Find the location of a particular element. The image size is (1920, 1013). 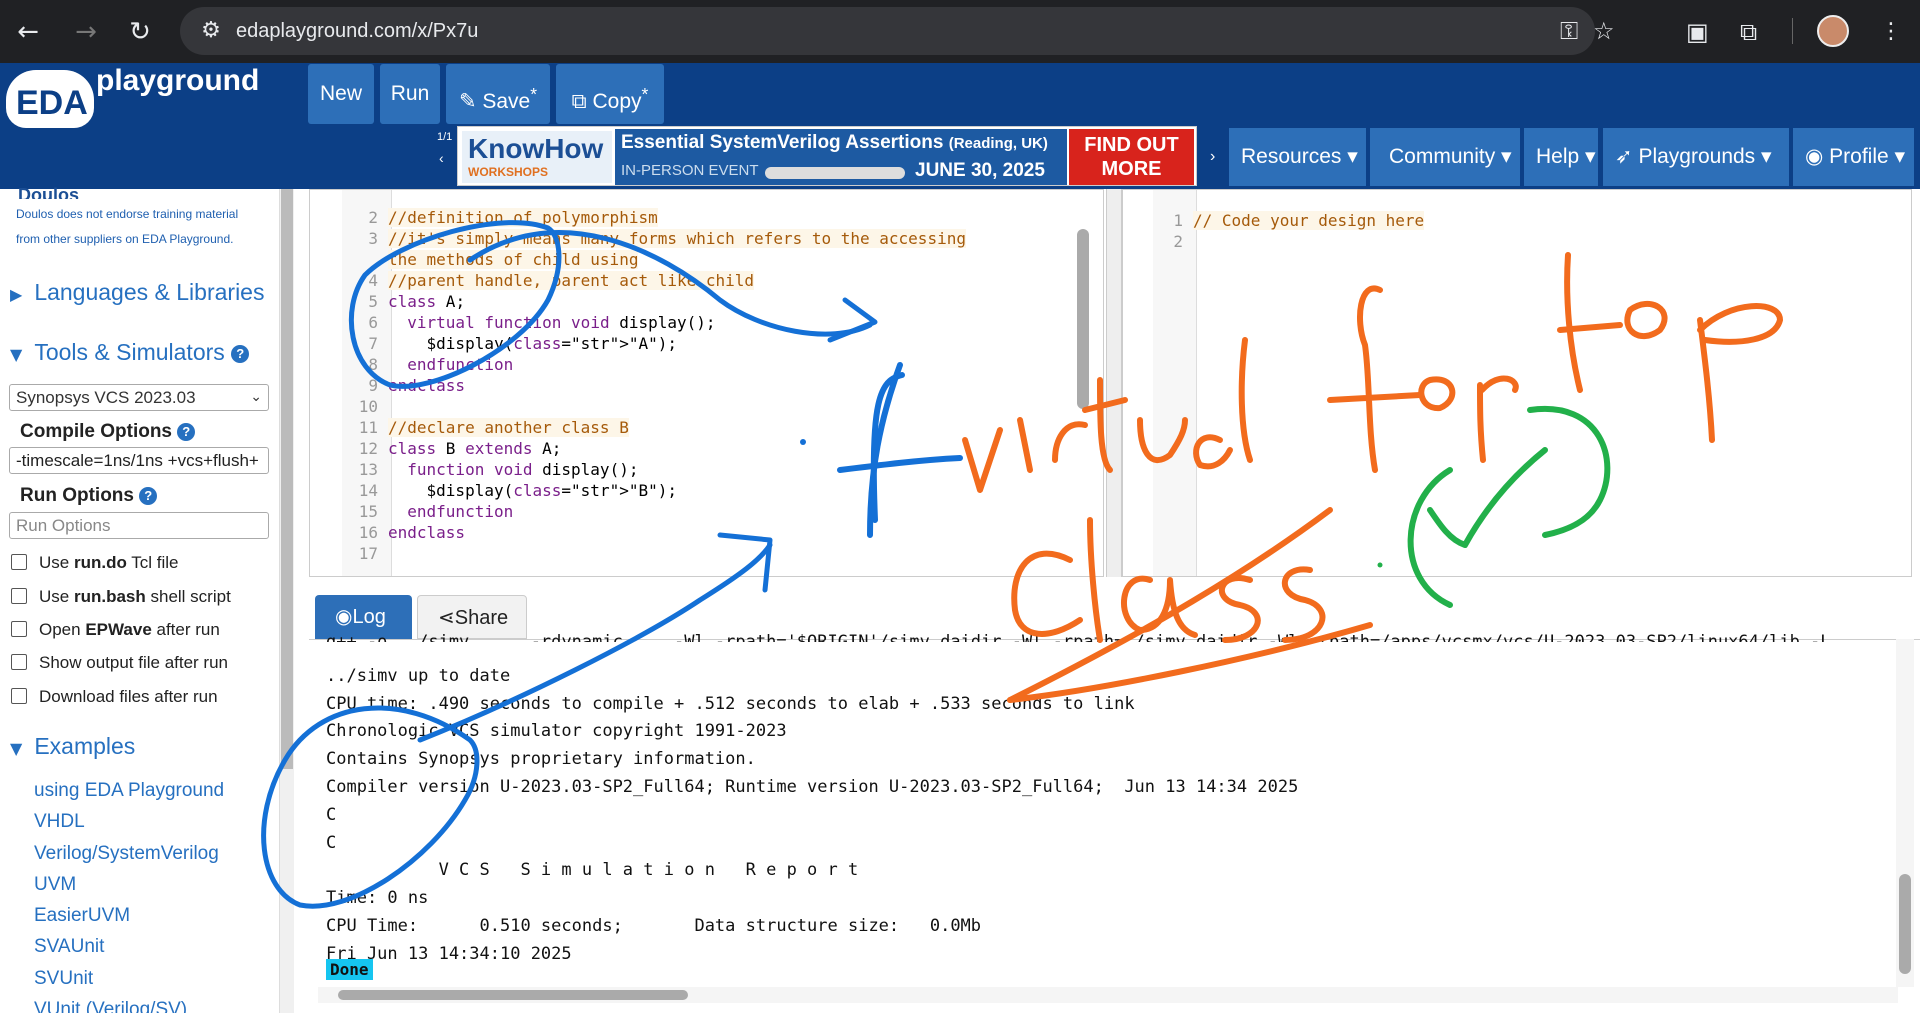

logo-eda-text: EDA is located at coordinates (52, 103).